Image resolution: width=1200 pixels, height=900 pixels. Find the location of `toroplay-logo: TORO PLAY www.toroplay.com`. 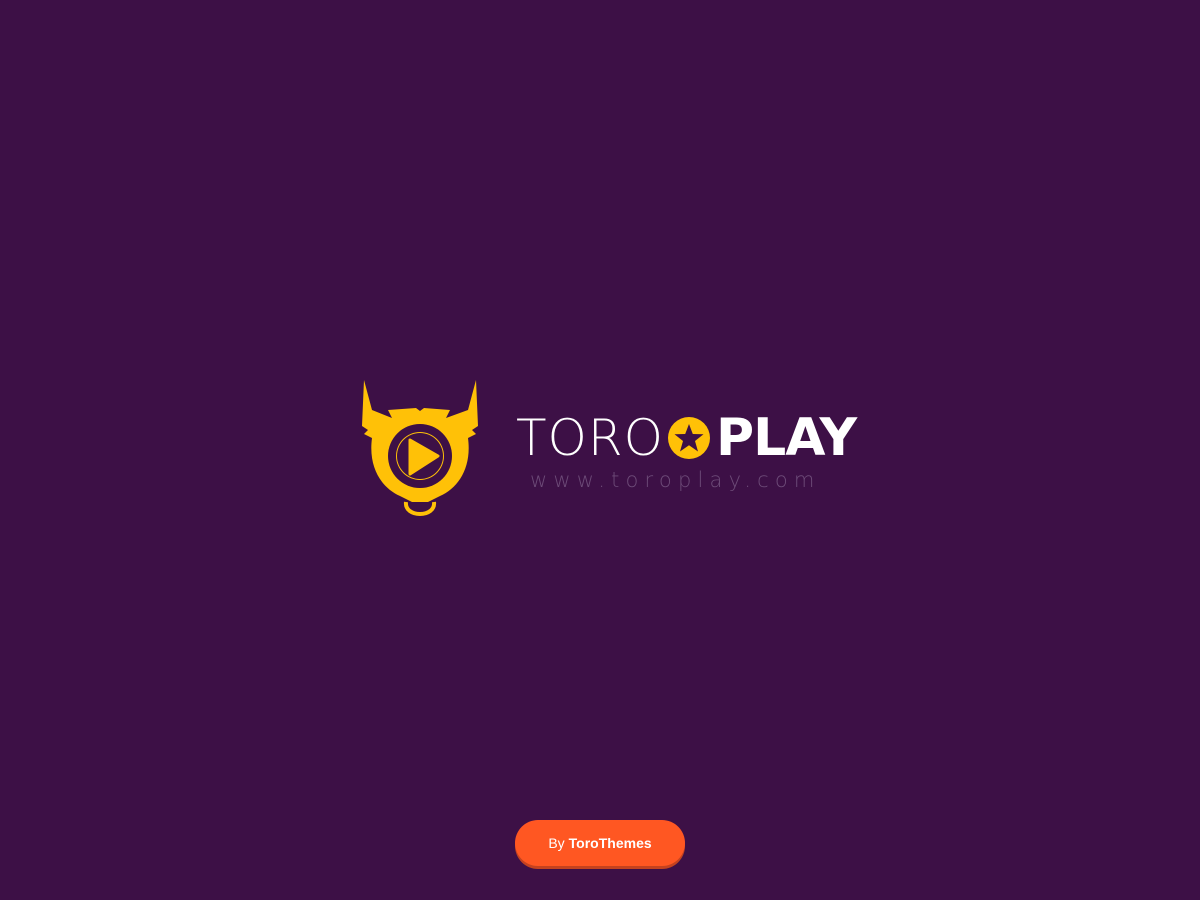

toroplay-logo: TORO PLAY www.toroplay.com is located at coordinates (607, 451).